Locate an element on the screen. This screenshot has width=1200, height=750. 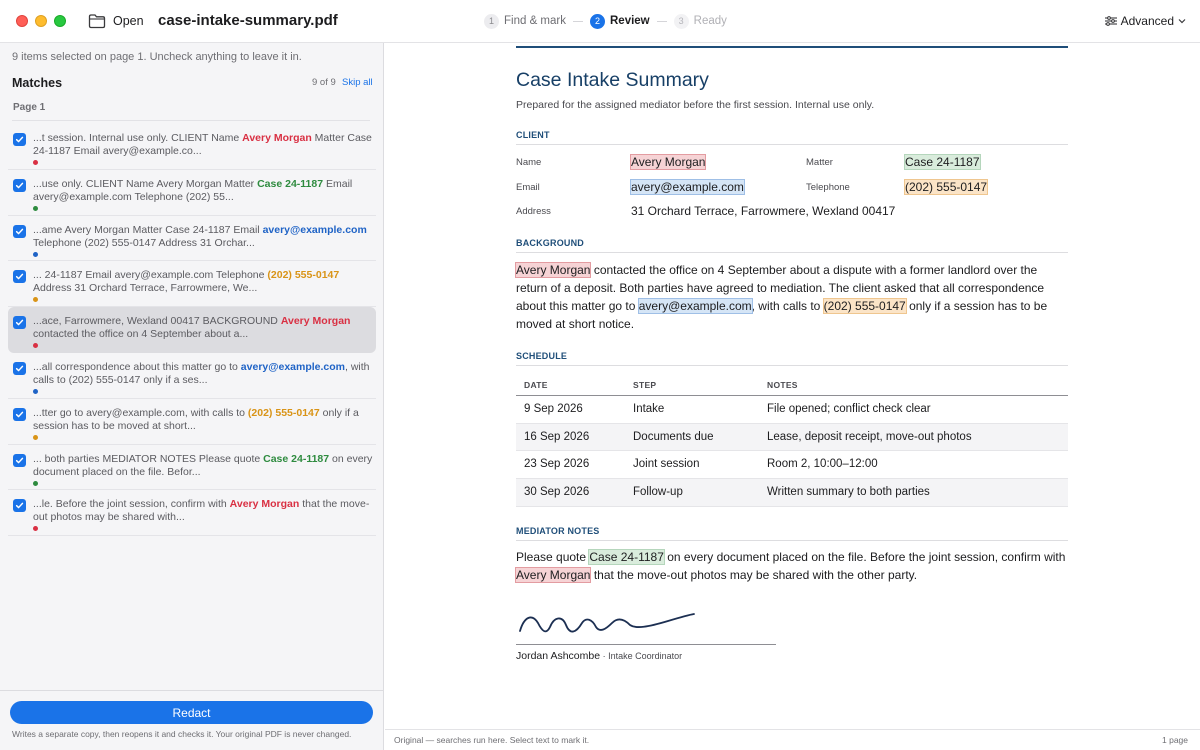
folder-icon is located at coordinates (97, 21).